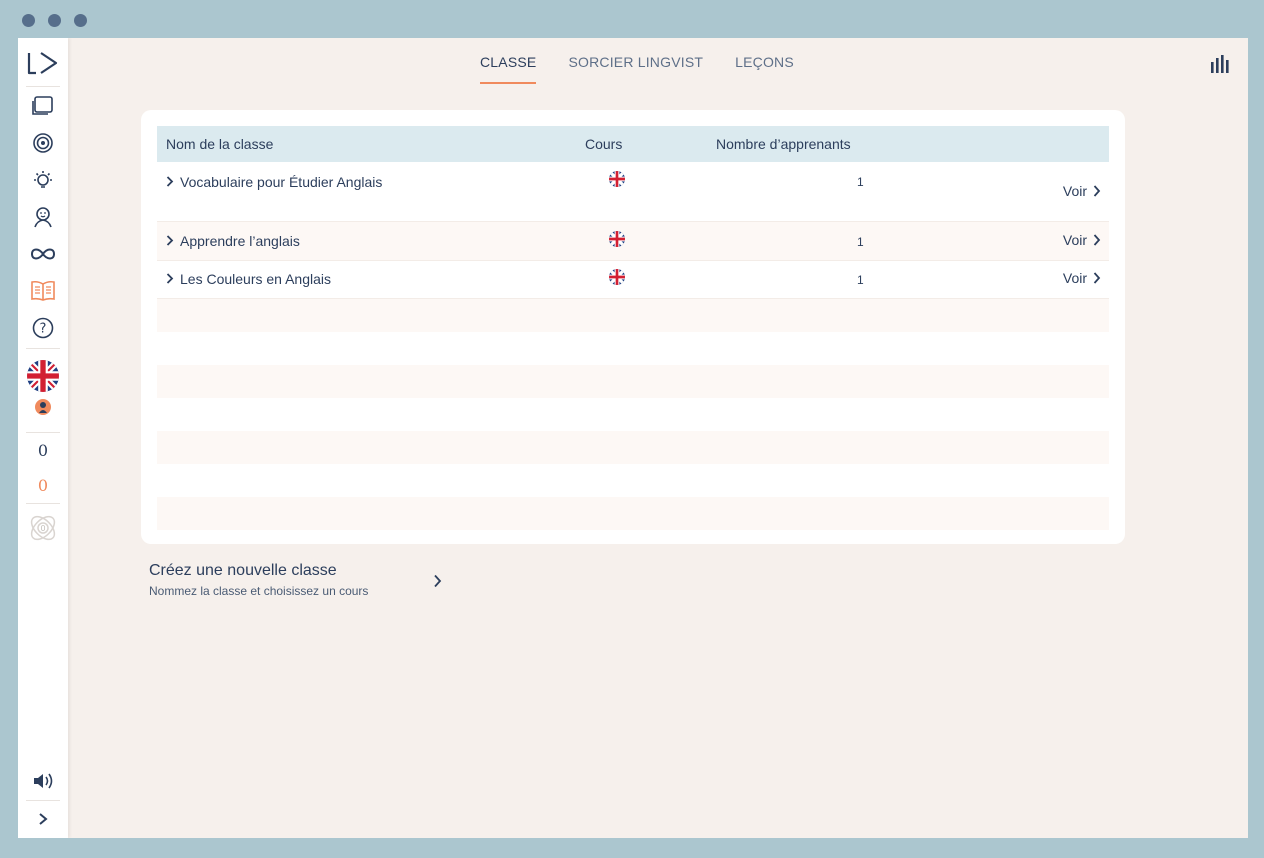 The height and width of the screenshot is (858, 1264). What do you see at coordinates (276, 279) in the screenshot?
I see `class-name: Les Couleurs en Anglais` at bounding box center [276, 279].